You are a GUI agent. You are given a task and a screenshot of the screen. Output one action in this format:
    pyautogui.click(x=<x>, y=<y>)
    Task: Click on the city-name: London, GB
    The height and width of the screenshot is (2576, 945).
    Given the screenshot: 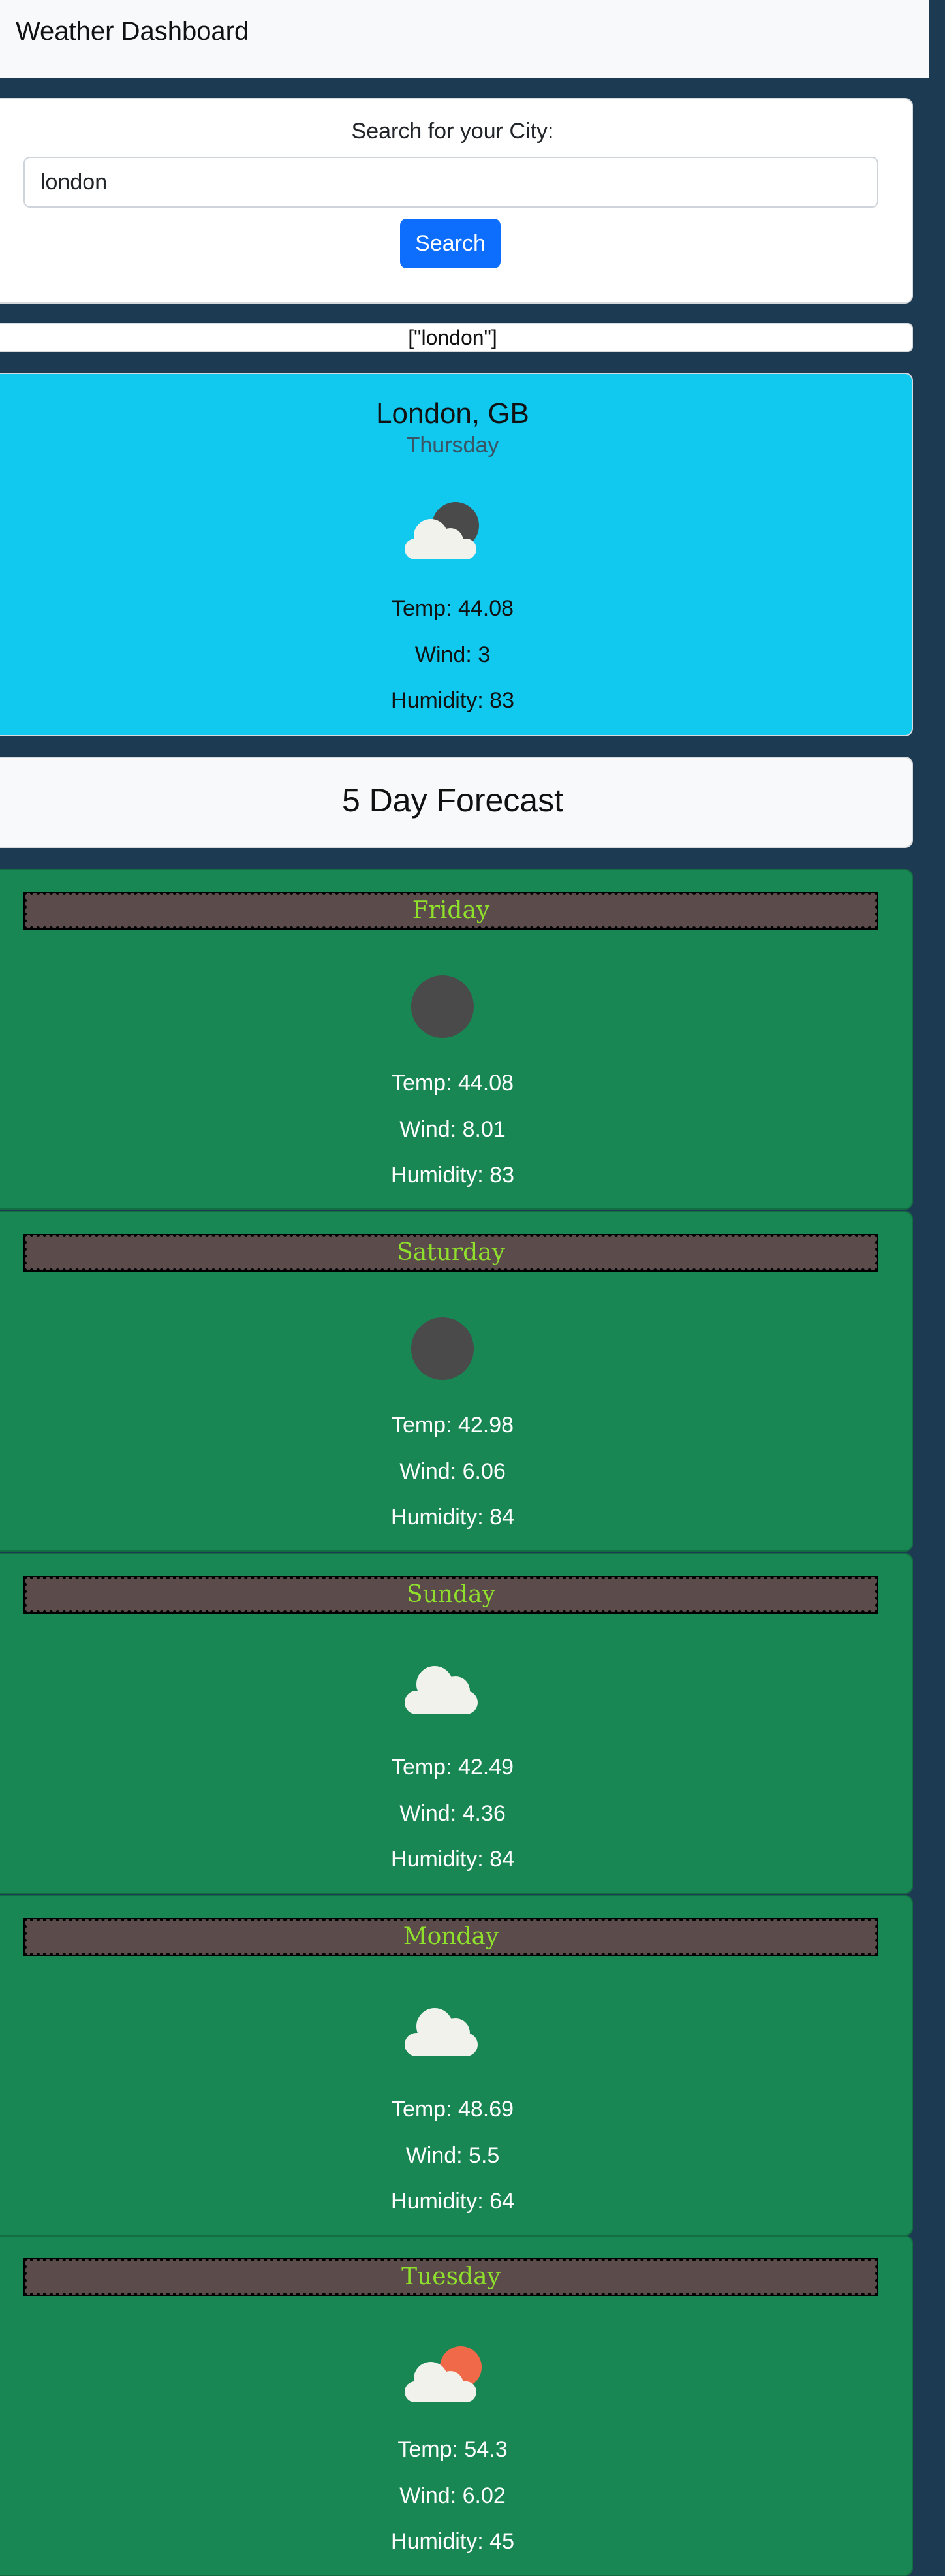 What is the action you would take?
    pyautogui.click(x=452, y=414)
    